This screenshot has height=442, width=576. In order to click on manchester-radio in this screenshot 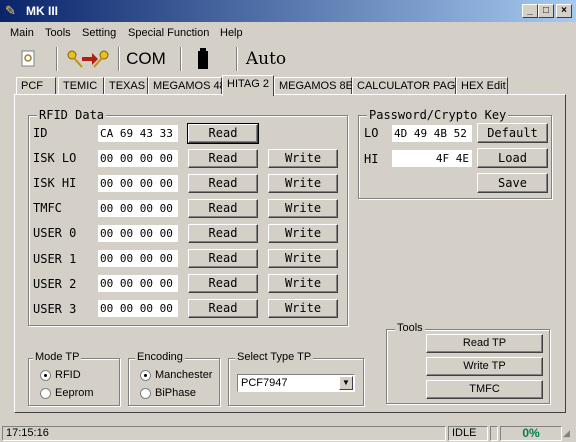, I will do `click(145, 375)`.